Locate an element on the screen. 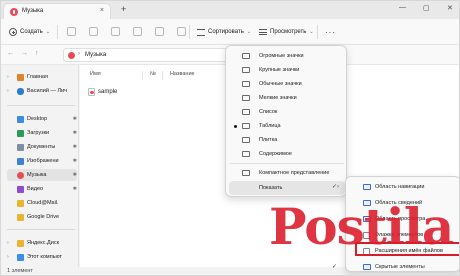 The image size is (460, 276). music-folder-icon is located at coordinates (14, 12).